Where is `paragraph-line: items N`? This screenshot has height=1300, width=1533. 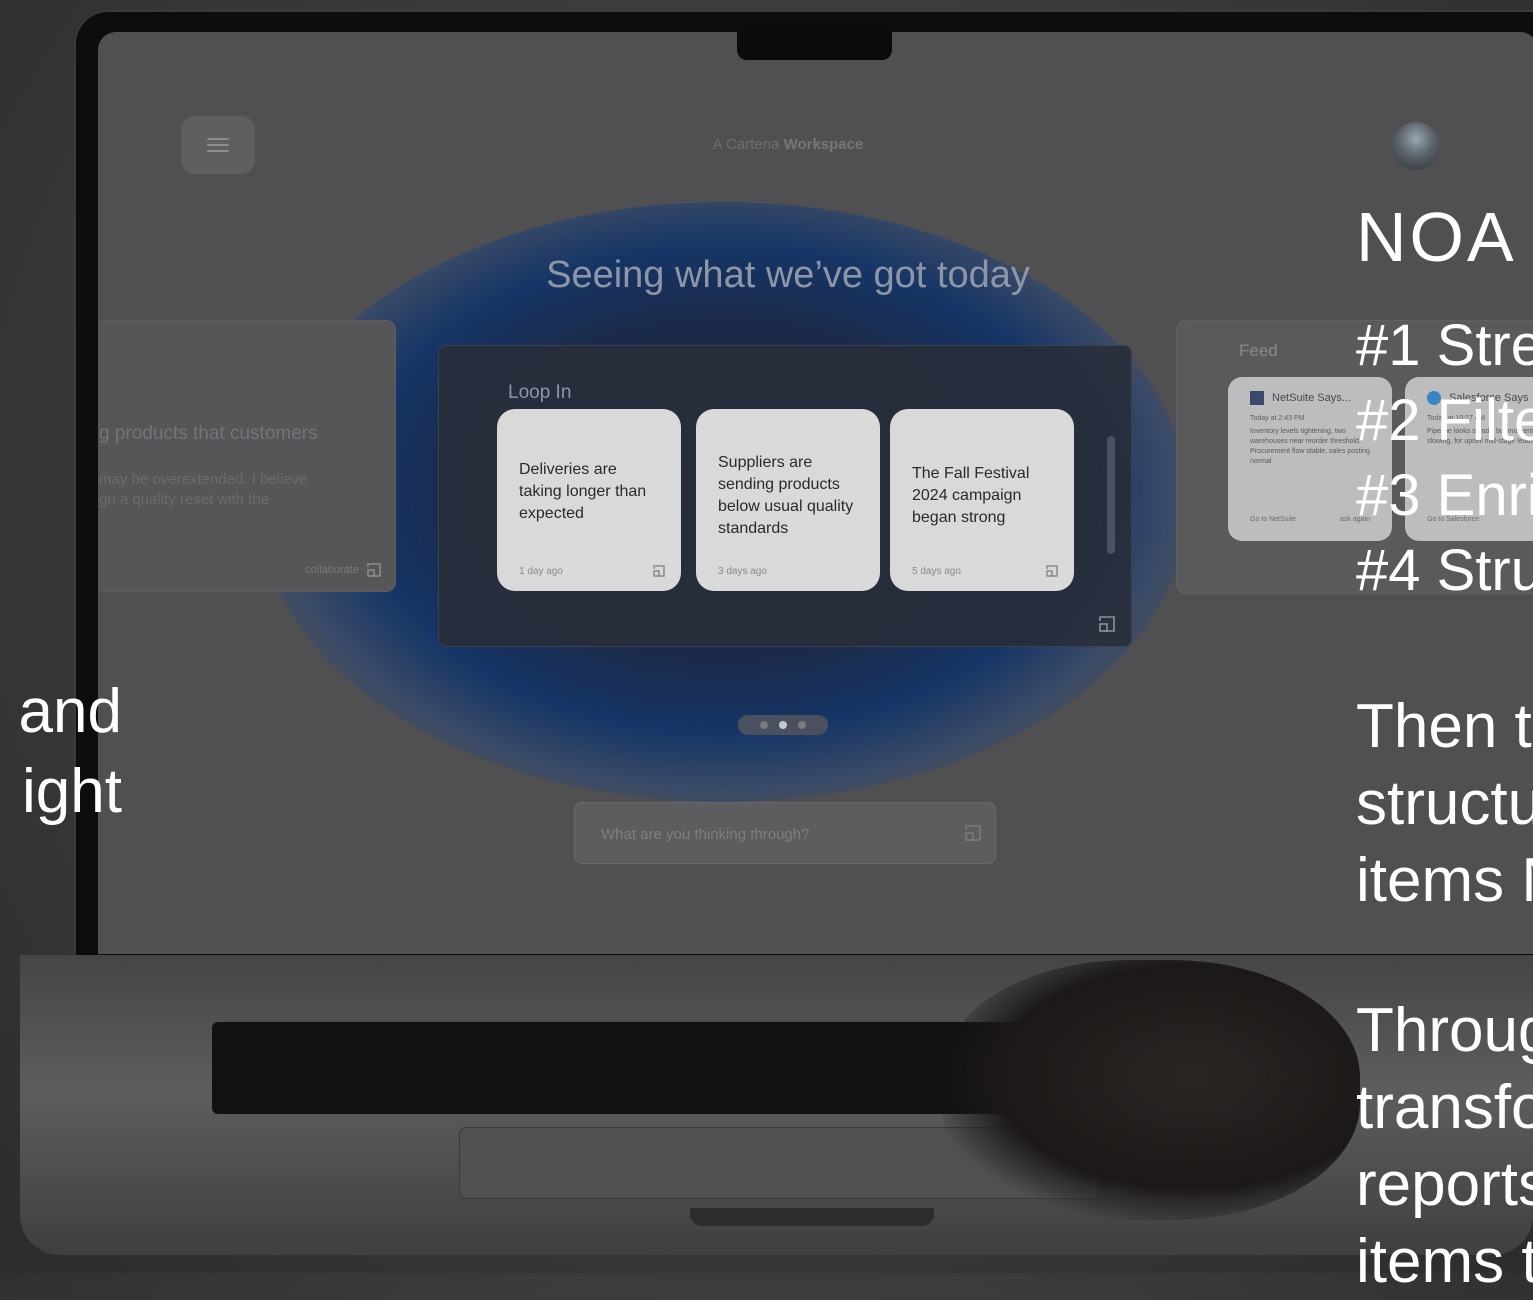
paragraph-line: items N is located at coordinates (1444, 880).